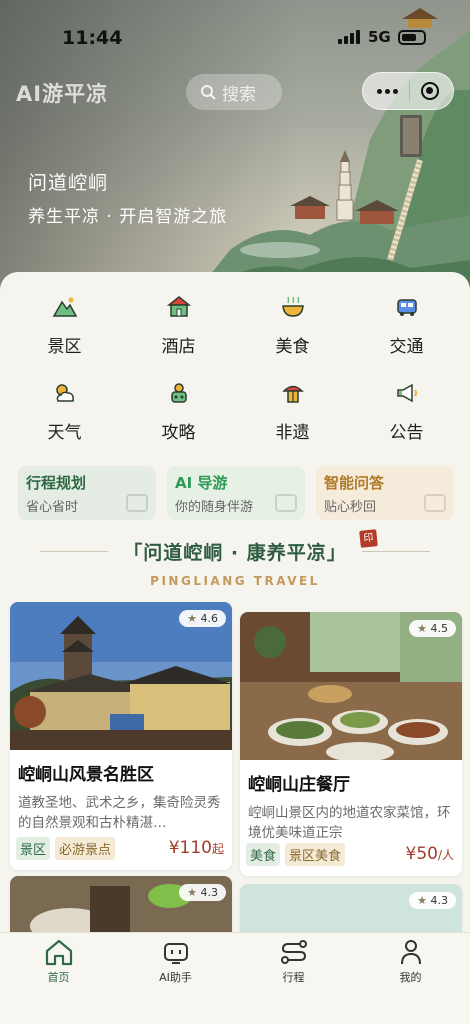  I want to click on route-icon, so click(293, 952).